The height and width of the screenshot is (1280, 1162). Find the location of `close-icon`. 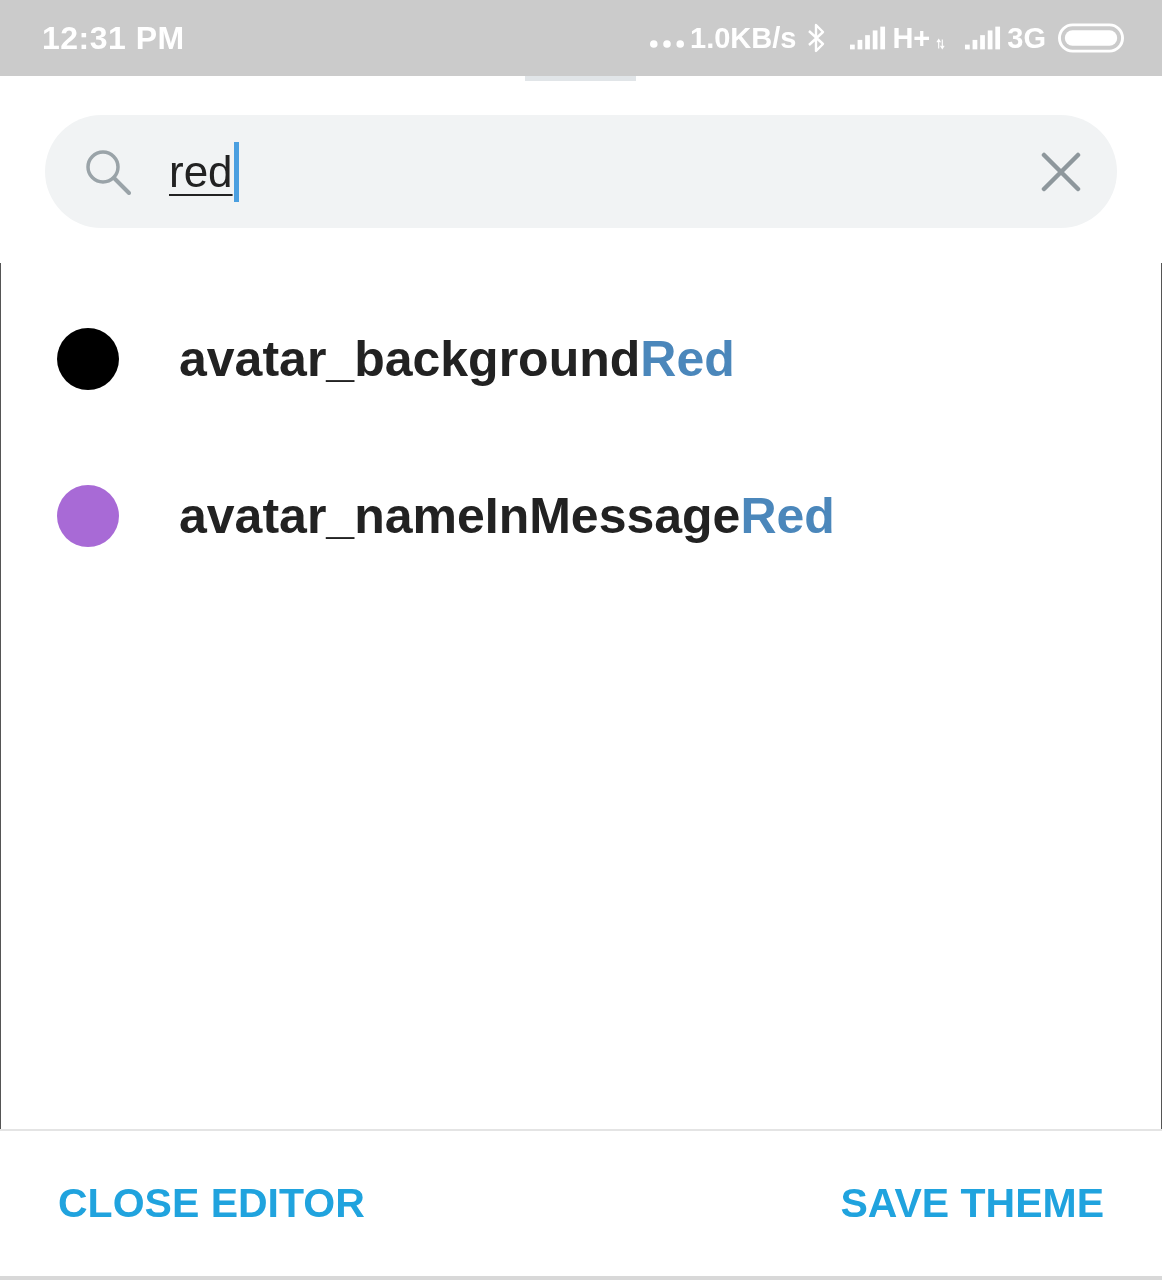

close-icon is located at coordinates (1061, 171).